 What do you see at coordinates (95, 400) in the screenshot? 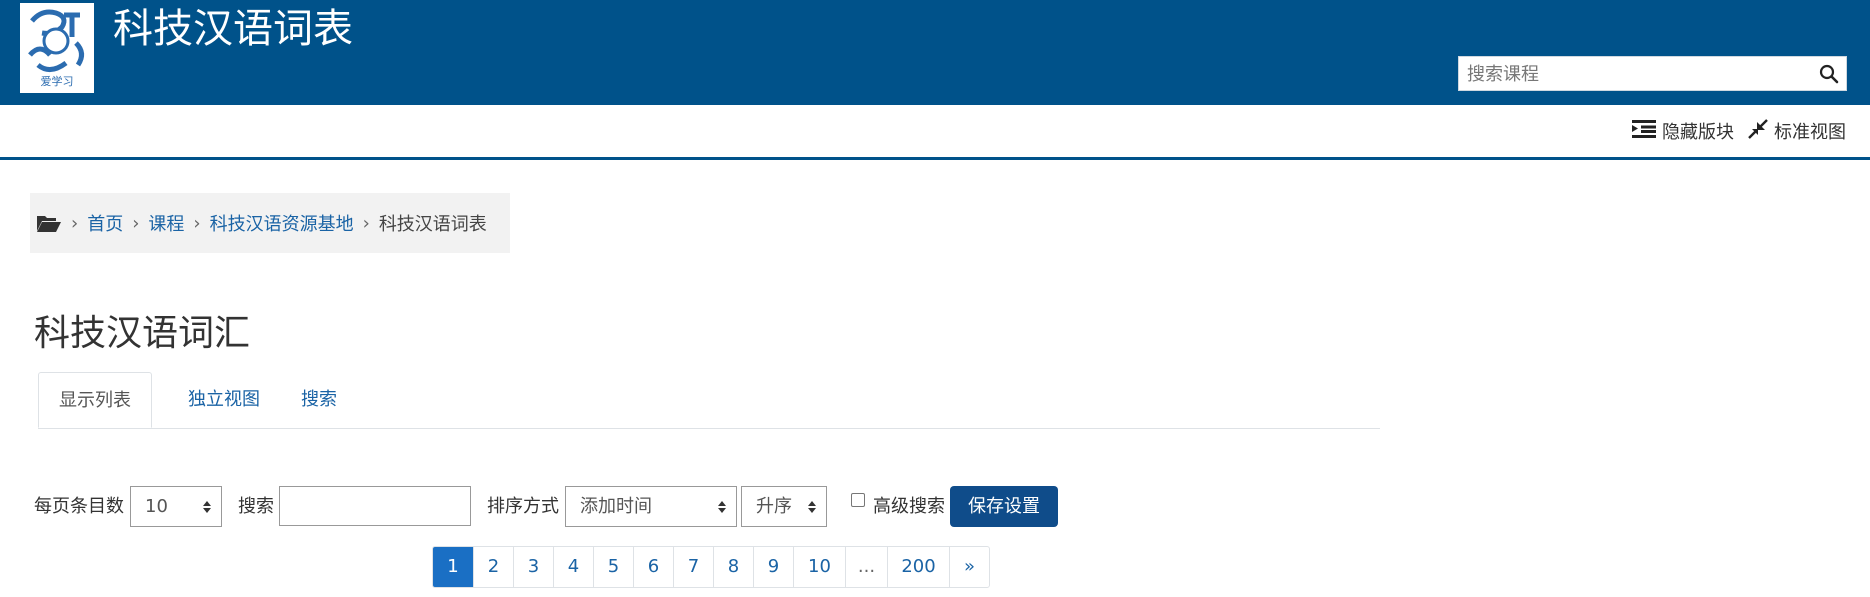
I see `tab-list-view: 显示列表` at bounding box center [95, 400].